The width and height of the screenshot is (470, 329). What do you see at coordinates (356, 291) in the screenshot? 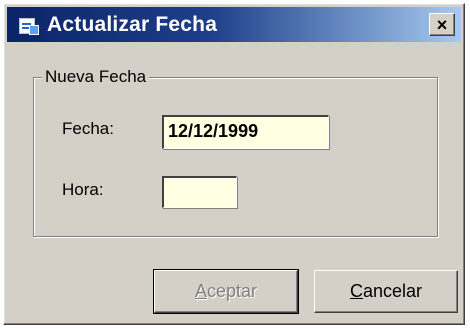
I see `cancelar-accelerator: C` at bounding box center [356, 291].